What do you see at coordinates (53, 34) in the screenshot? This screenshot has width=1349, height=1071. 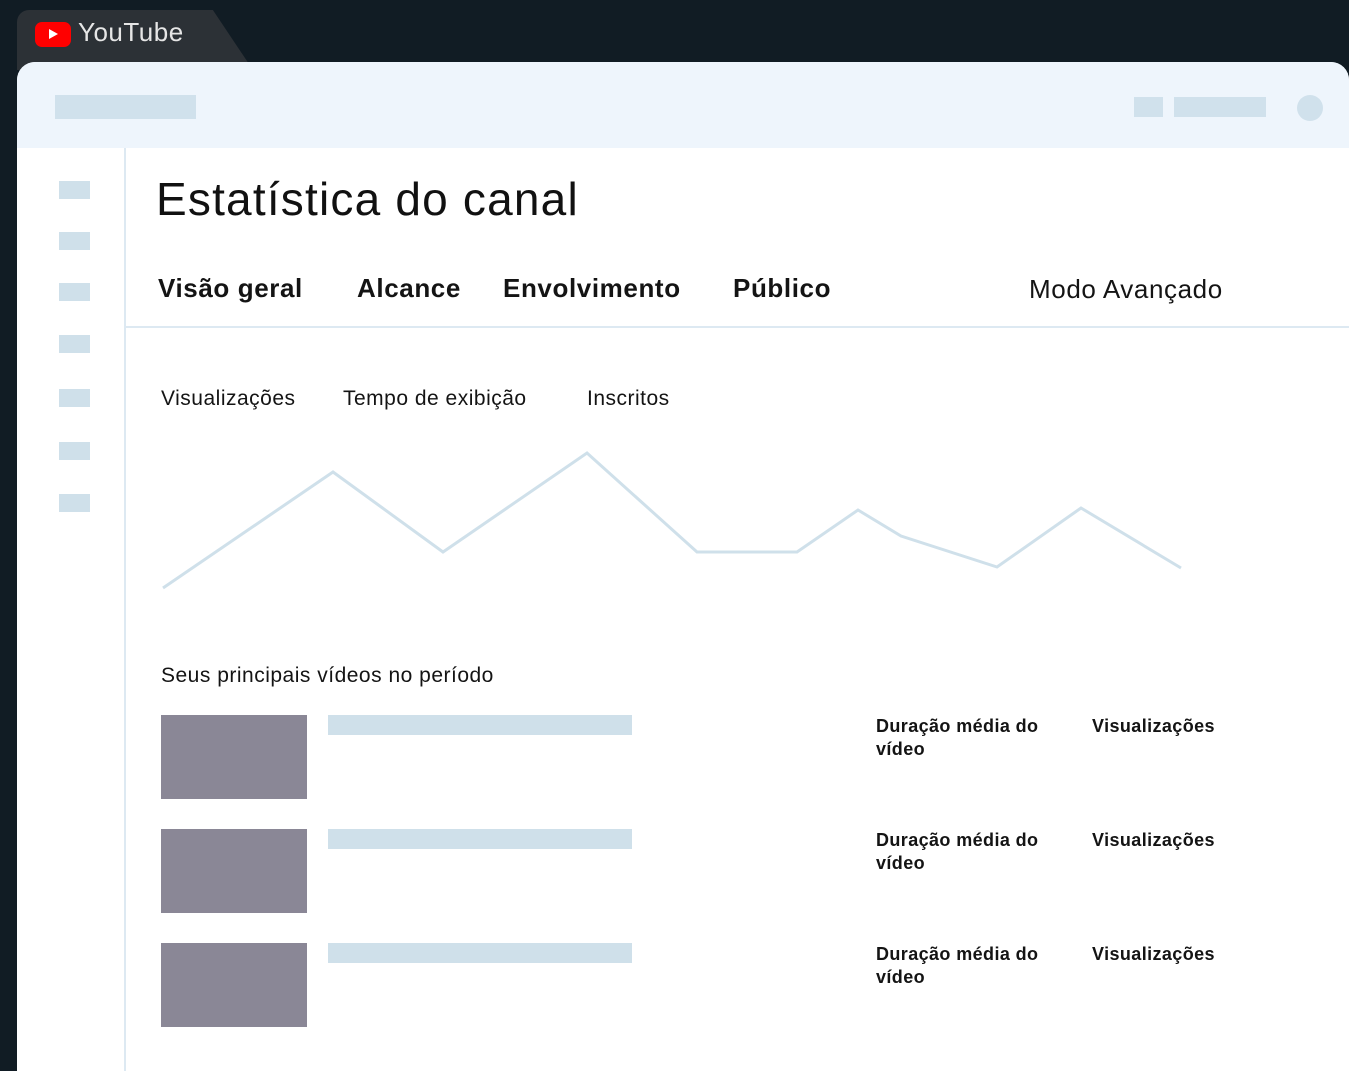 I see `youtube-logo-icon` at bounding box center [53, 34].